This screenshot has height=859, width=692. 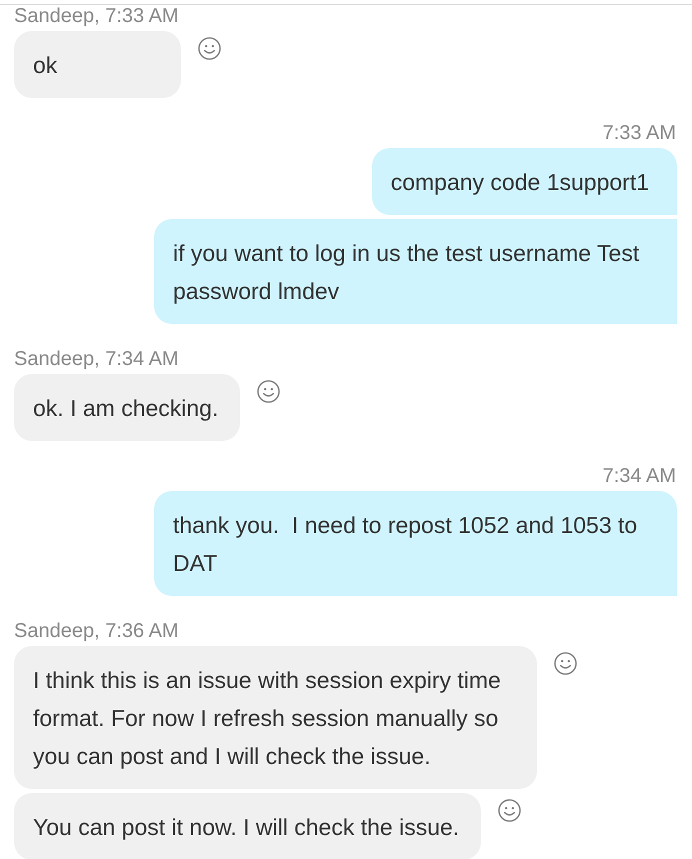 I want to click on message-bubble: ok, so click(x=97, y=64).